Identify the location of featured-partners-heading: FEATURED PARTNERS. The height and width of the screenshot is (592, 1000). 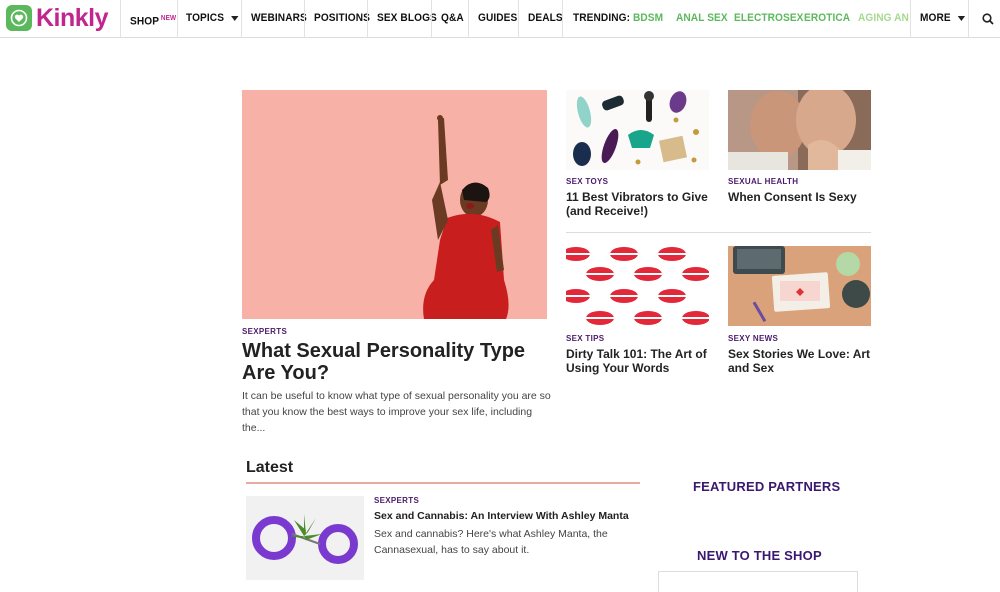
(767, 486).